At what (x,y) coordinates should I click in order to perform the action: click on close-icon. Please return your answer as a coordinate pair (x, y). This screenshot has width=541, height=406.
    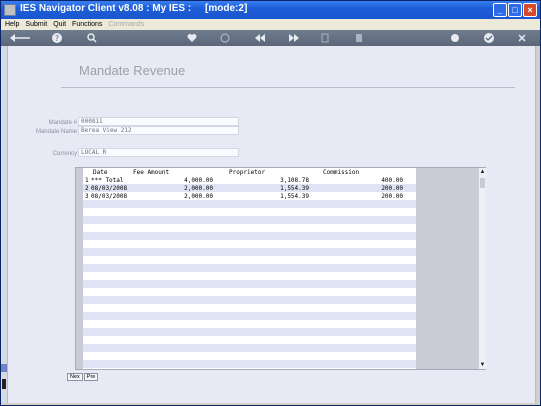
    Looking at the image, I should click on (522, 38).